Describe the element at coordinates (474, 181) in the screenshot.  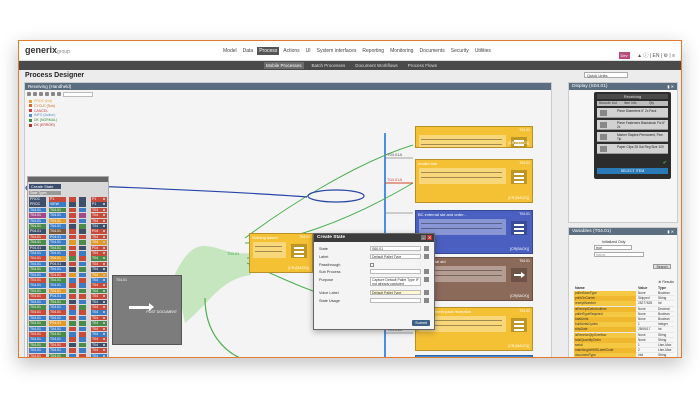
I see `state-node: Invalid tote T04.01 [CR.(MACG)]` at that location.